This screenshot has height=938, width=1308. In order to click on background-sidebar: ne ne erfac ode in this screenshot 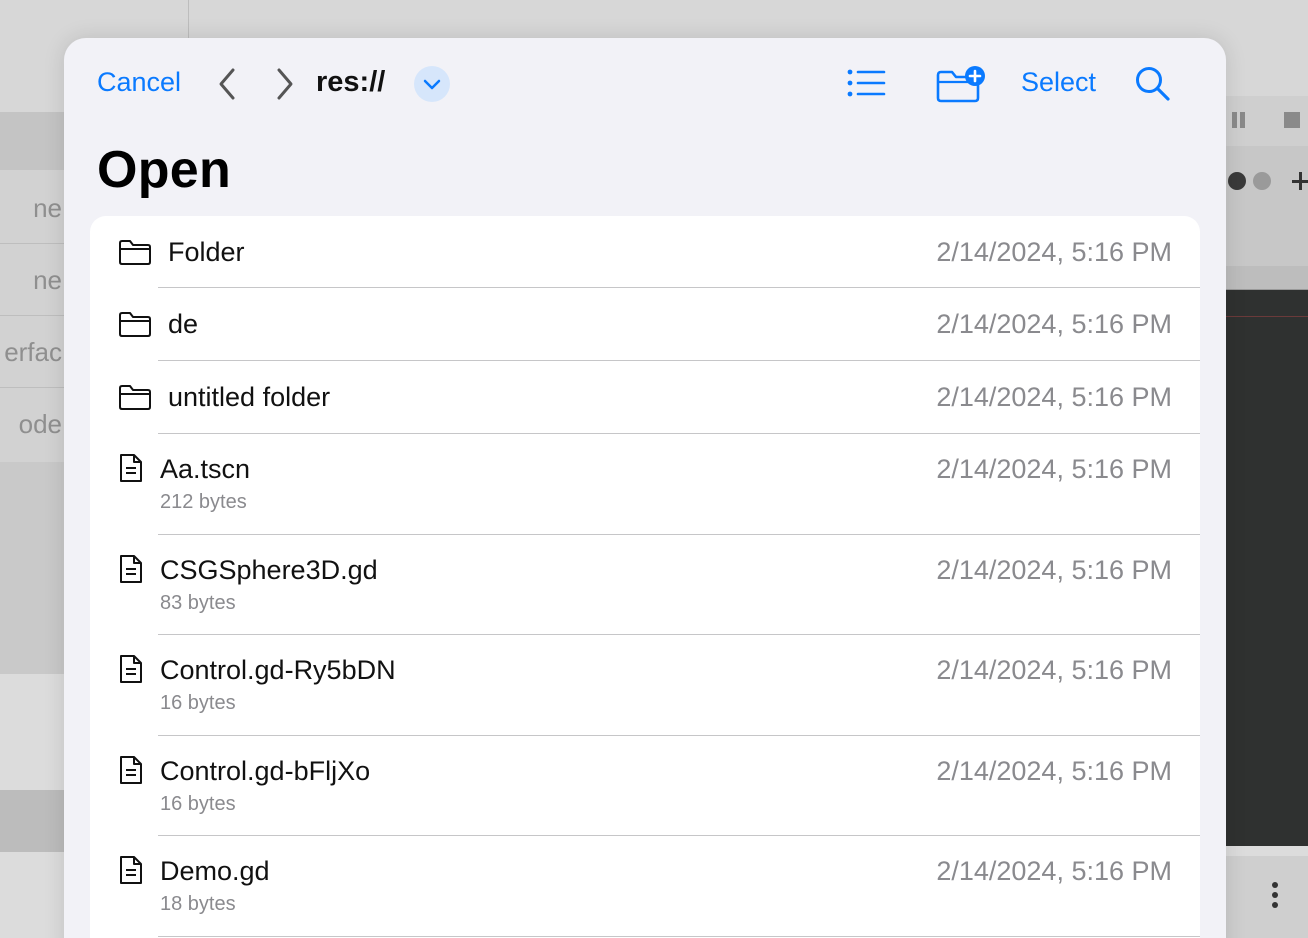, I will do `click(32, 316)`.